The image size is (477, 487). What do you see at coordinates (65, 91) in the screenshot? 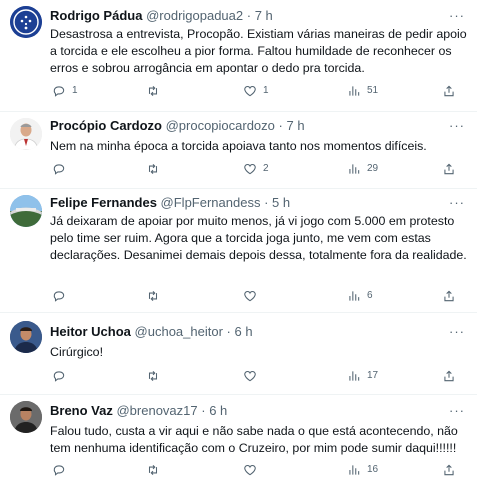
I see `reply-button: 1` at bounding box center [65, 91].